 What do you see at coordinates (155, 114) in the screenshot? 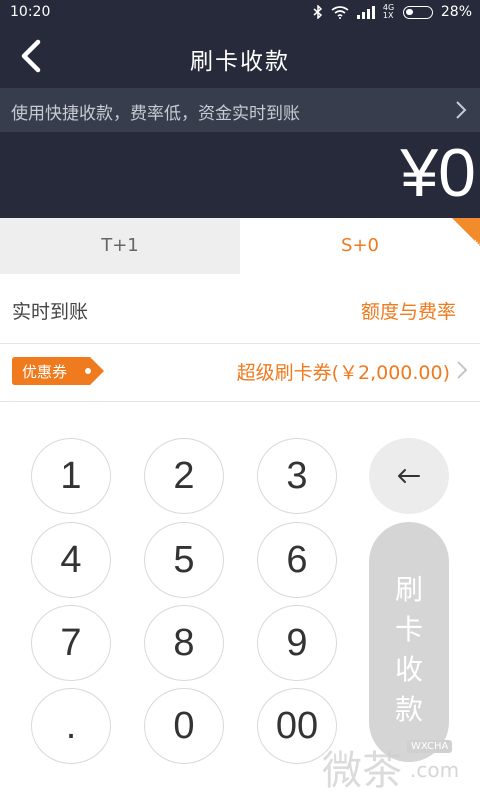
I see `promo-text: 使用快捷收款，费率低，资金实时到账` at bounding box center [155, 114].